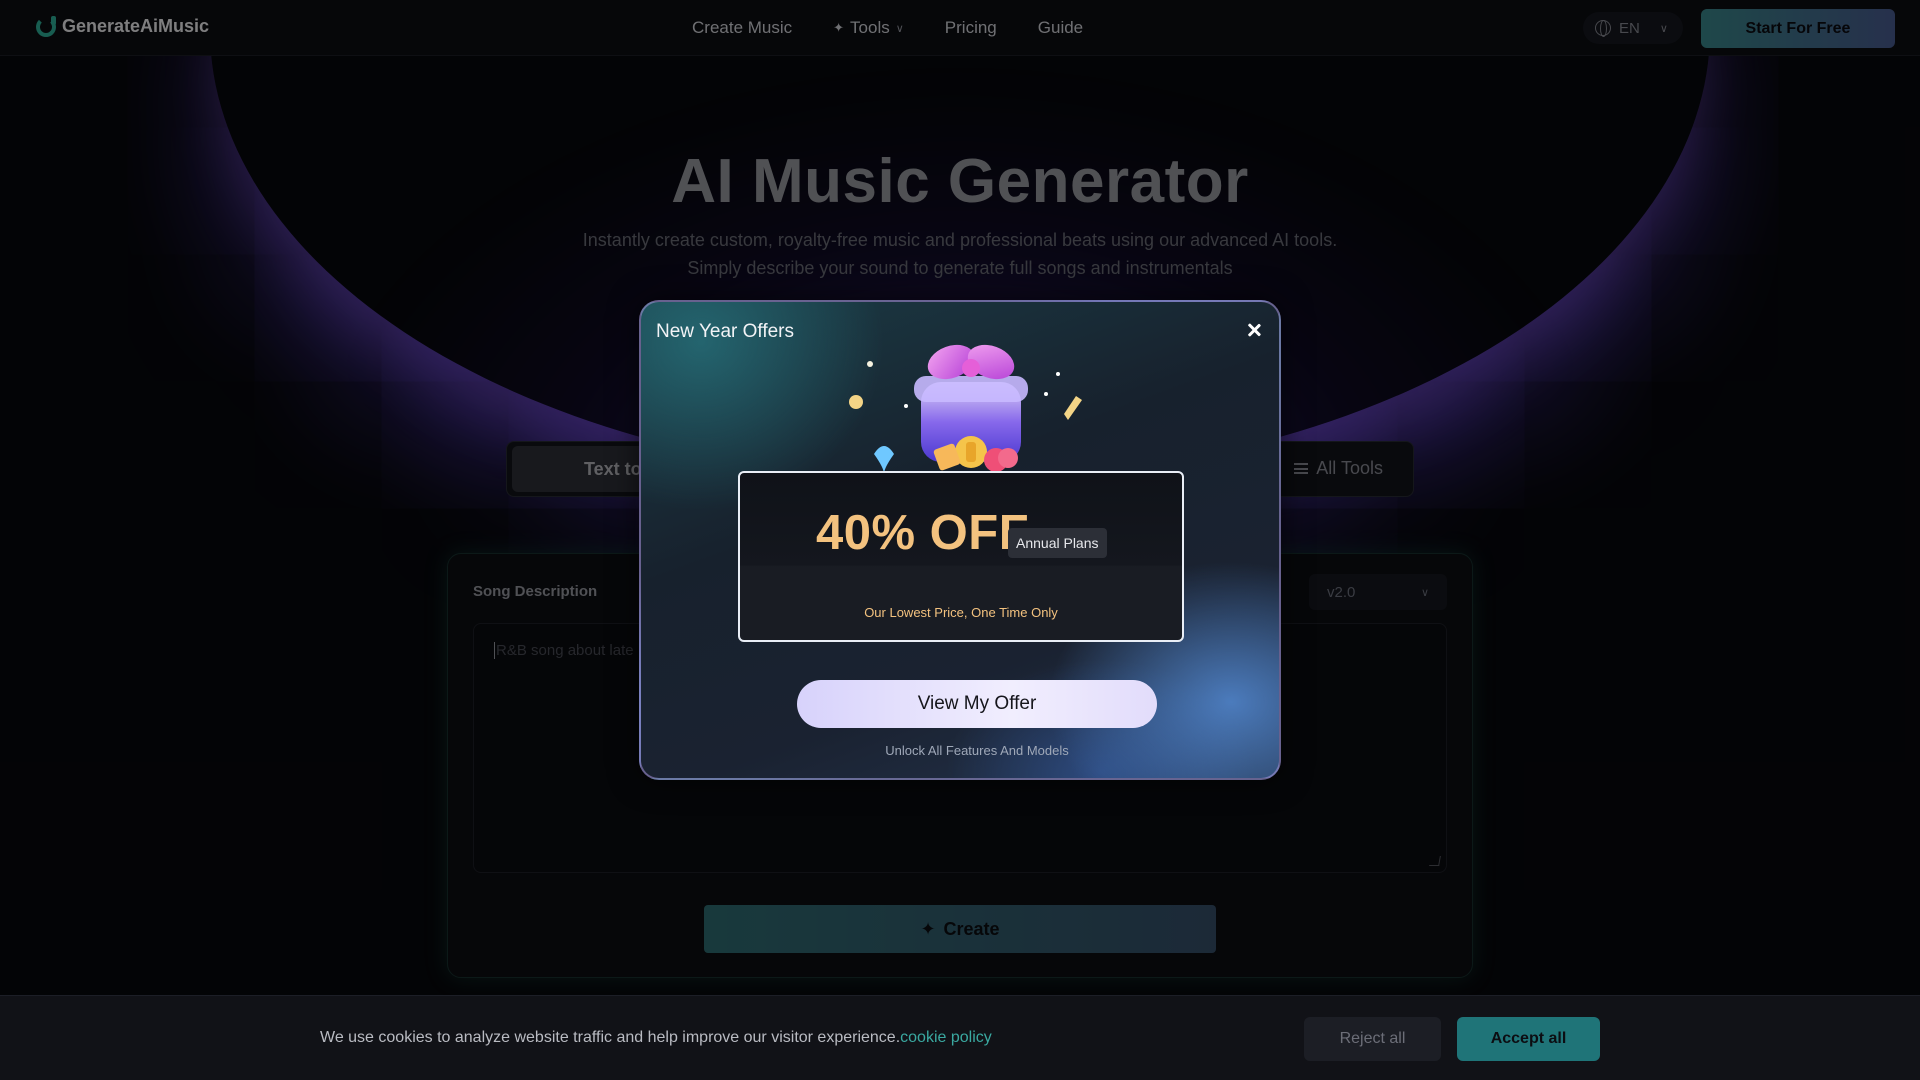 The image size is (1920, 1080). What do you see at coordinates (977, 750) in the screenshot?
I see `offer-footnote: Unlock All Features And Models` at bounding box center [977, 750].